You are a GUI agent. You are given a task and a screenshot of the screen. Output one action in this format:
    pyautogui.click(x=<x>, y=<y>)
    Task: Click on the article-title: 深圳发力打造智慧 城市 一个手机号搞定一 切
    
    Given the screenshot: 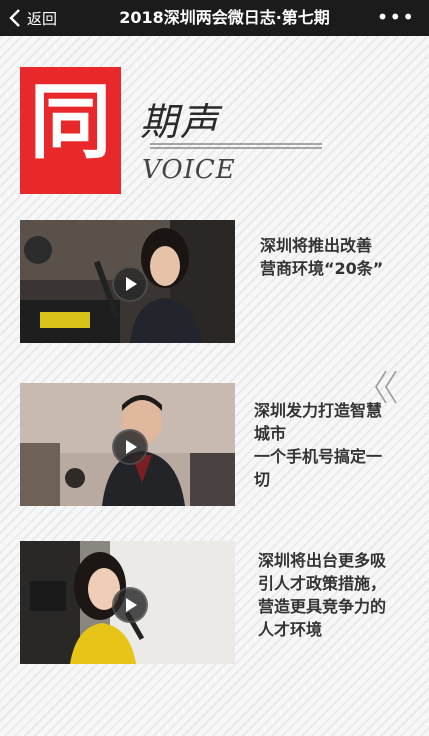 What is the action you would take?
    pyautogui.click(x=334, y=445)
    